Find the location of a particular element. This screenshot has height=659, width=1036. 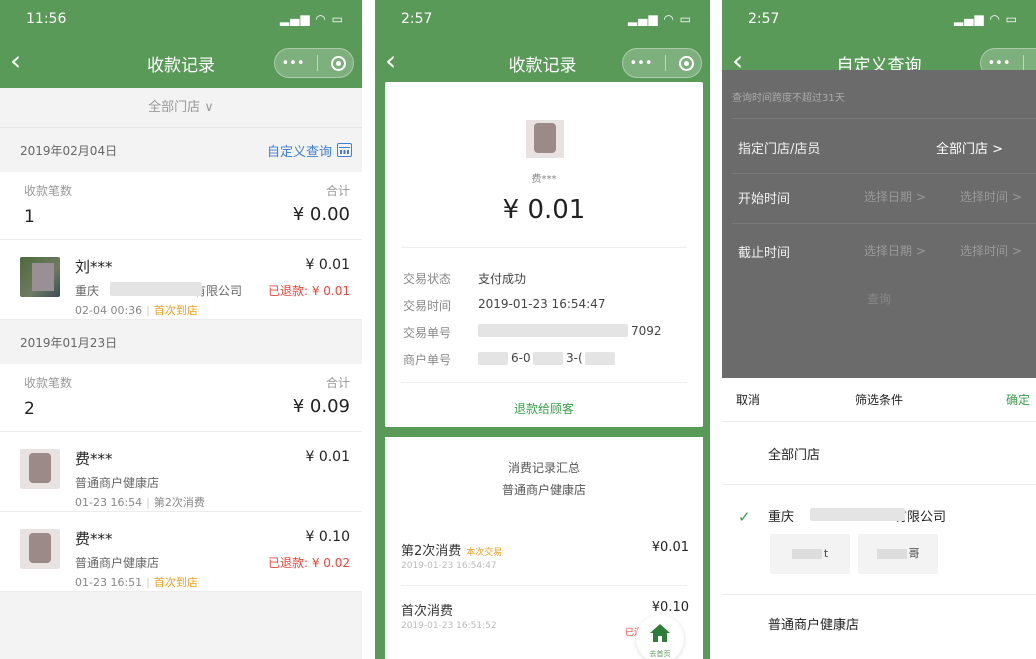

end-date-select: 选择日期 > is located at coordinates (895, 250).